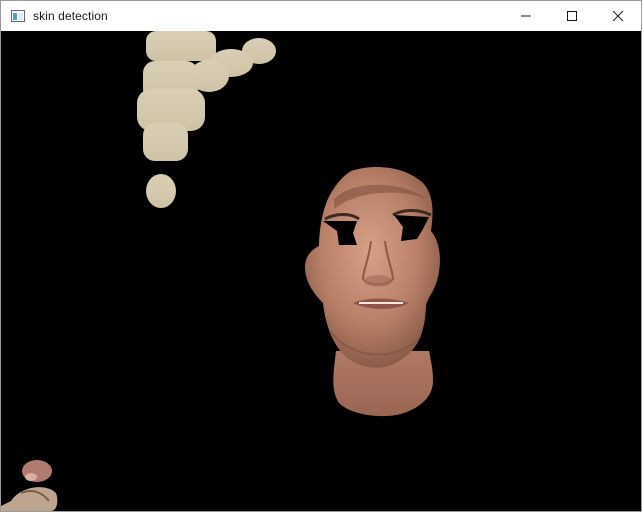 Image resolution: width=642 pixels, height=512 pixels. I want to click on detected-face-region, so click(372, 292).